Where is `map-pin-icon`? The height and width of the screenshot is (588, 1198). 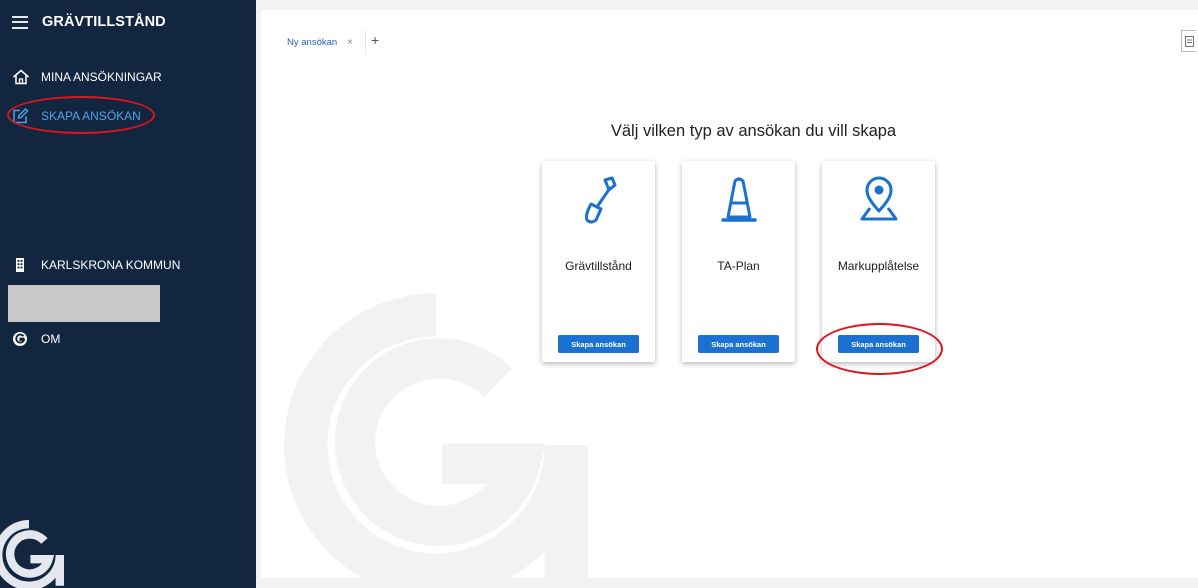 map-pin-icon is located at coordinates (878, 198).